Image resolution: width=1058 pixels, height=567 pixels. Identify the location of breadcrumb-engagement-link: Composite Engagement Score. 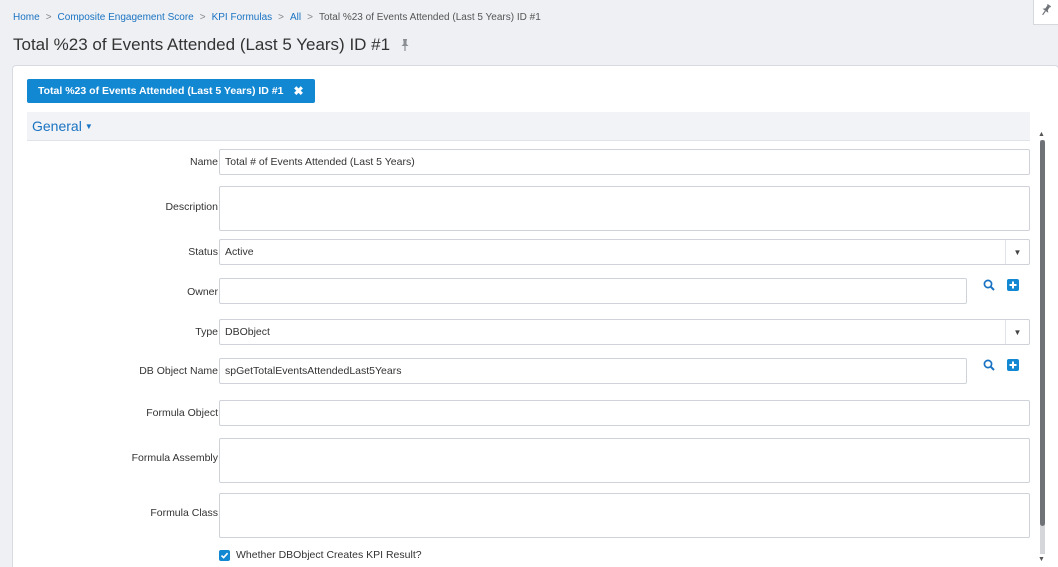
(126, 17).